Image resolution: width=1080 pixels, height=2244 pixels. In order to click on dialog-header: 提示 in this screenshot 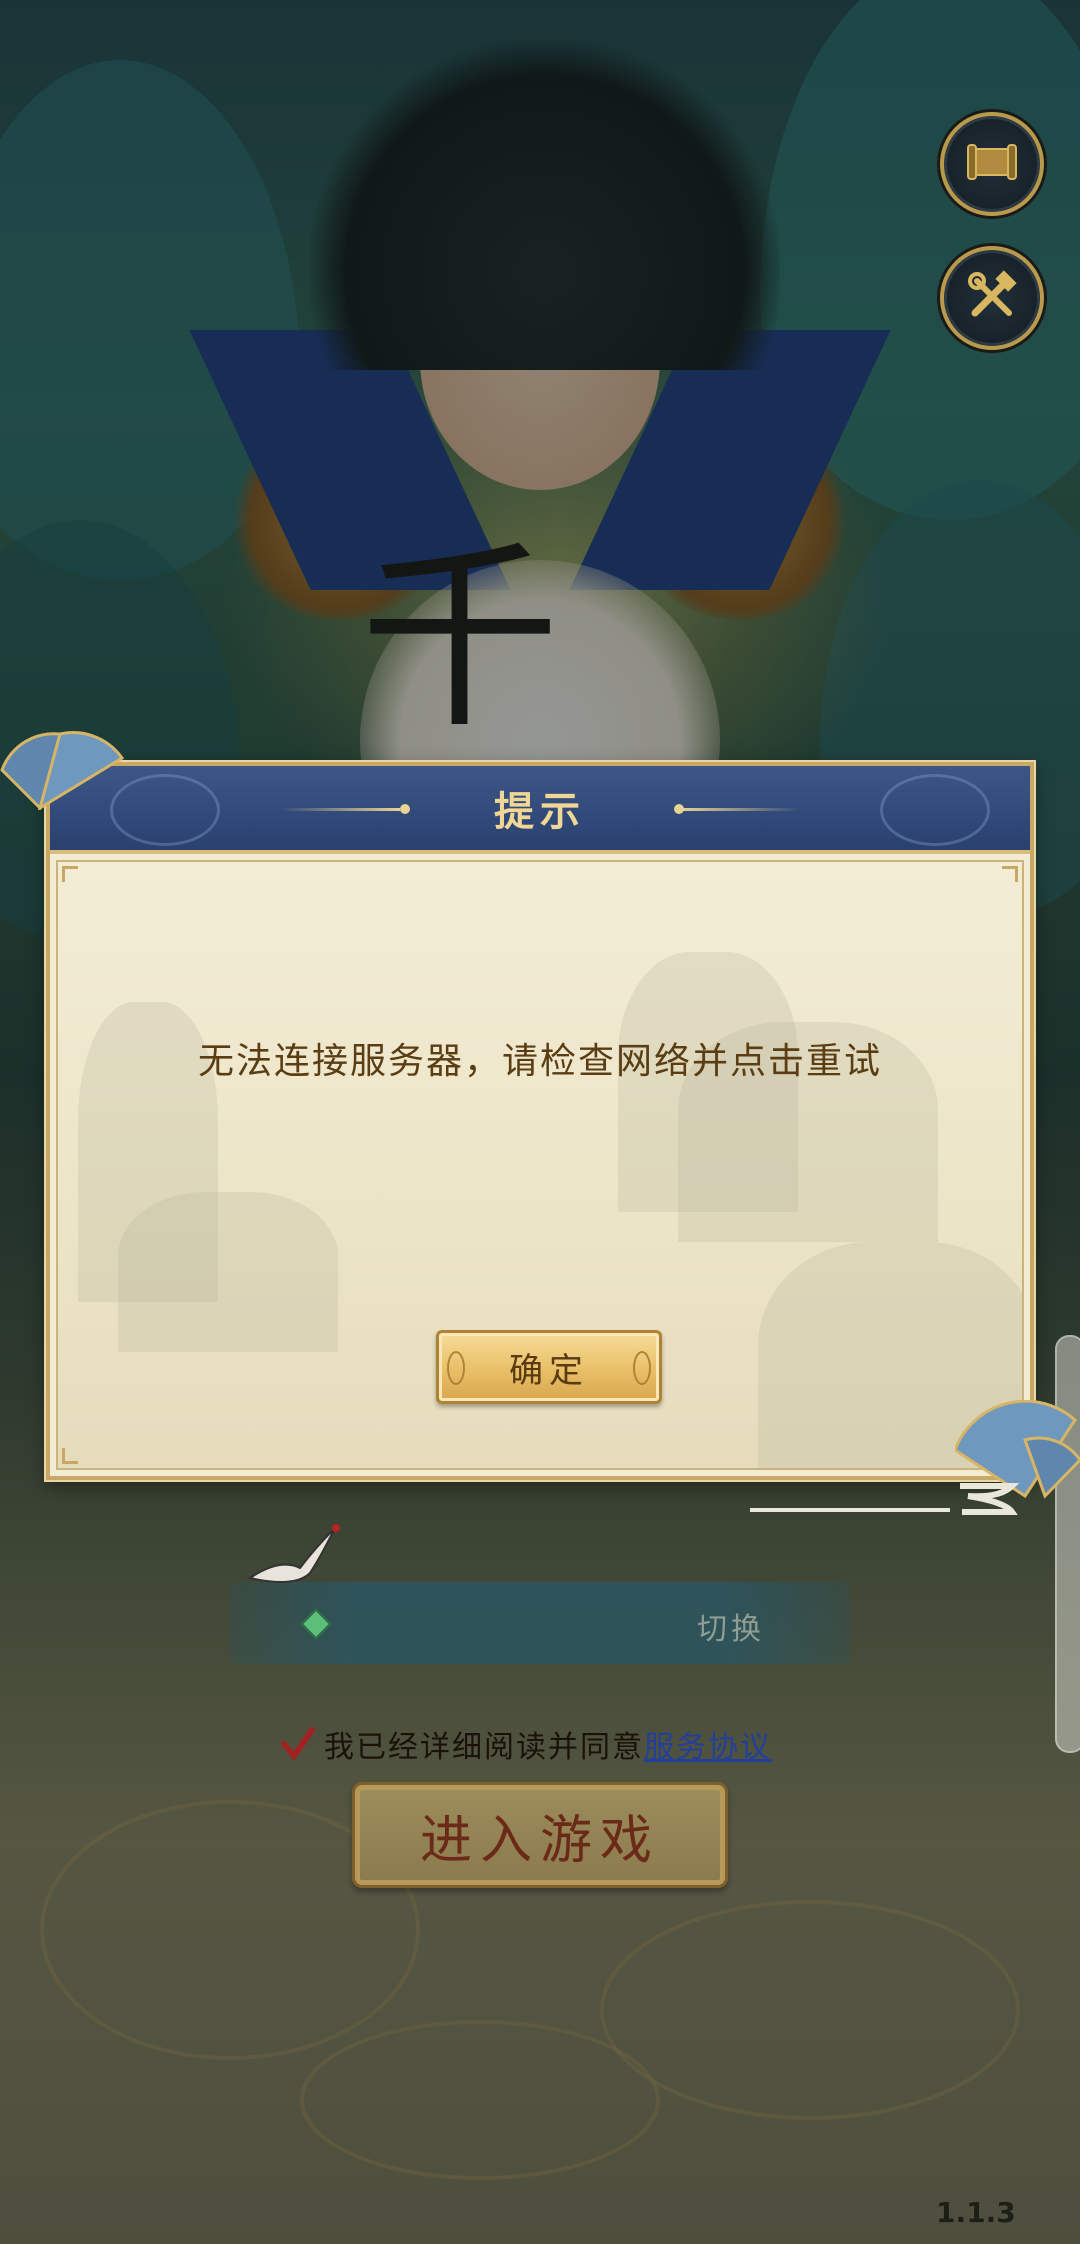, I will do `click(540, 810)`.